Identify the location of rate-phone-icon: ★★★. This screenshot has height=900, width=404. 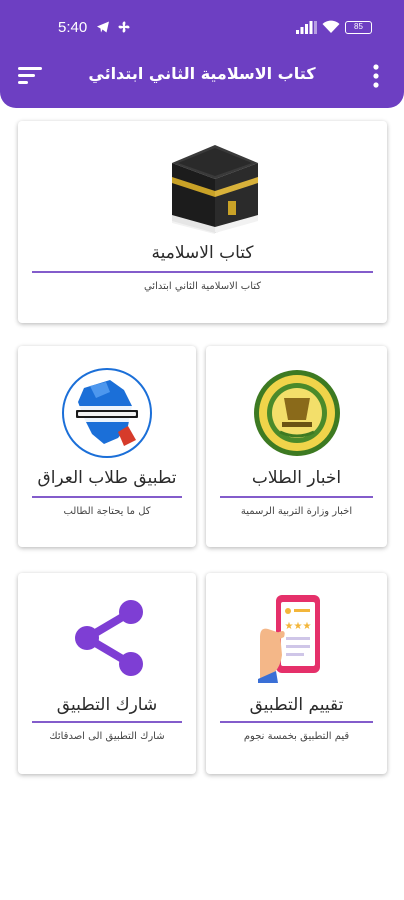
(289, 639).